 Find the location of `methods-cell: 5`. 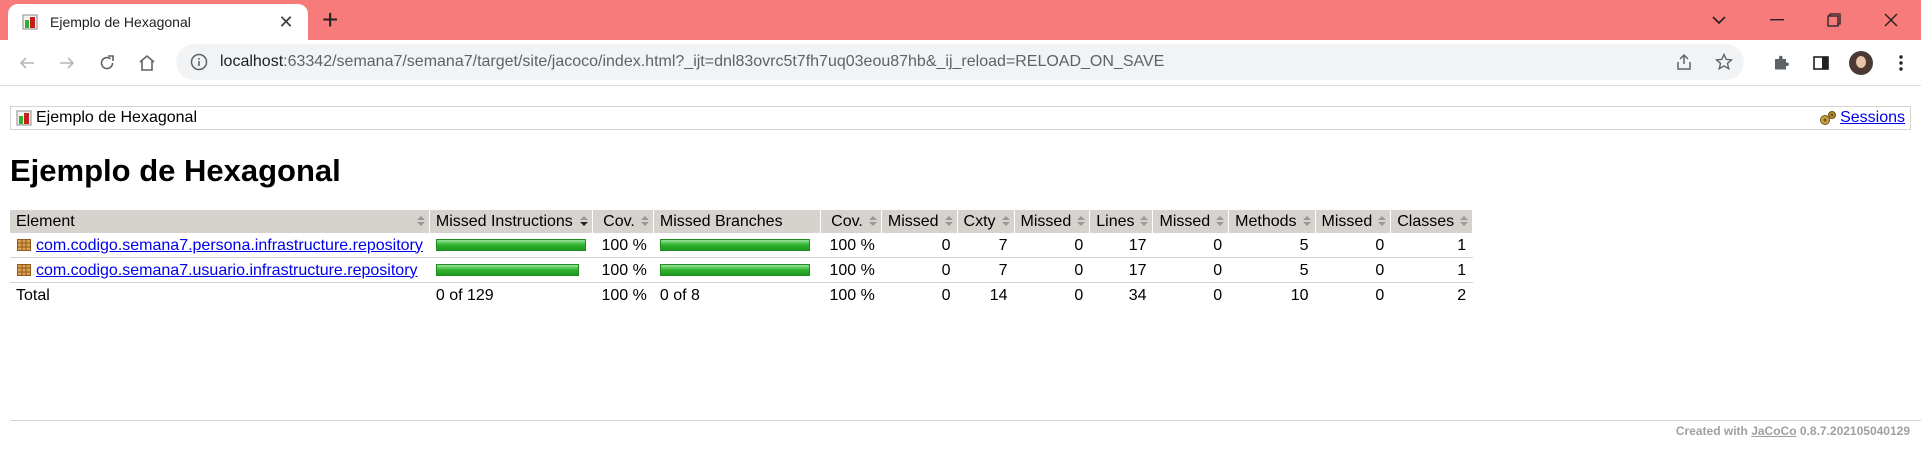

methods-cell: 5 is located at coordinates (1272, 270).